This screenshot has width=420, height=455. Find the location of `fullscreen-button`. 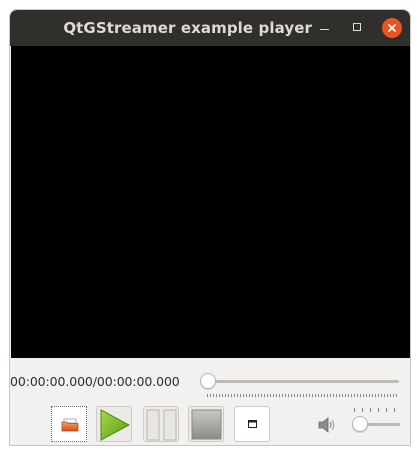

fullscreen-button is located at coordinates (252, 424).